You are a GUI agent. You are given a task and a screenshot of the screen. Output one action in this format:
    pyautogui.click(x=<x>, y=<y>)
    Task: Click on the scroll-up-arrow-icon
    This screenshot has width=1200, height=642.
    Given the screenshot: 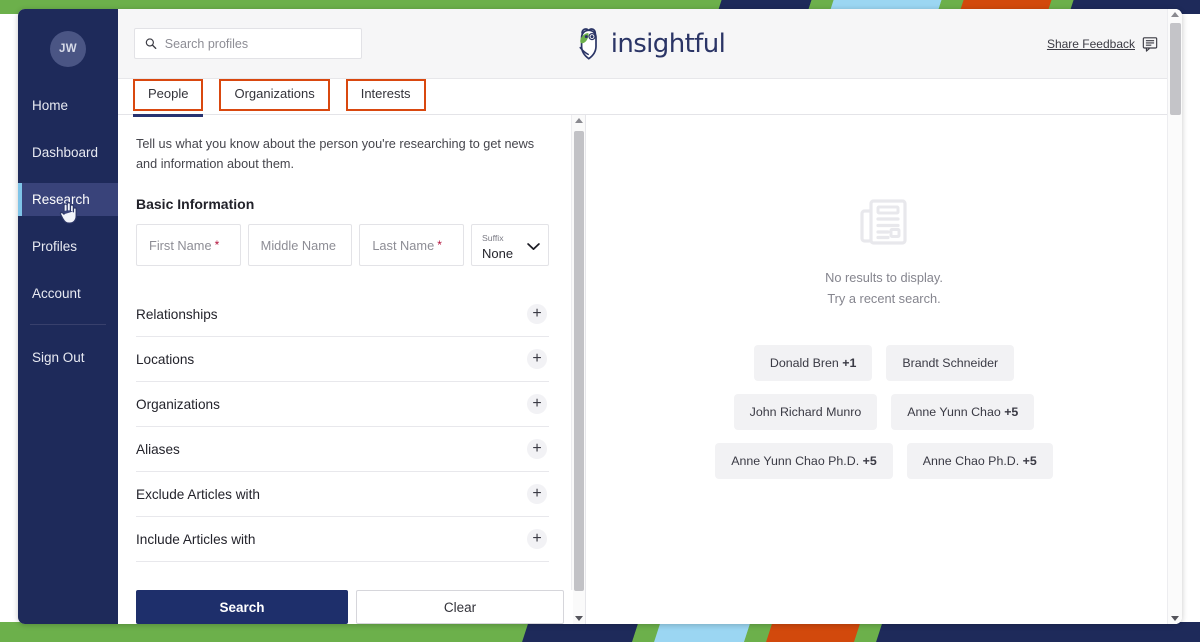 What is the action you would take?
    pyautogui.click(x=578, y=120)
    